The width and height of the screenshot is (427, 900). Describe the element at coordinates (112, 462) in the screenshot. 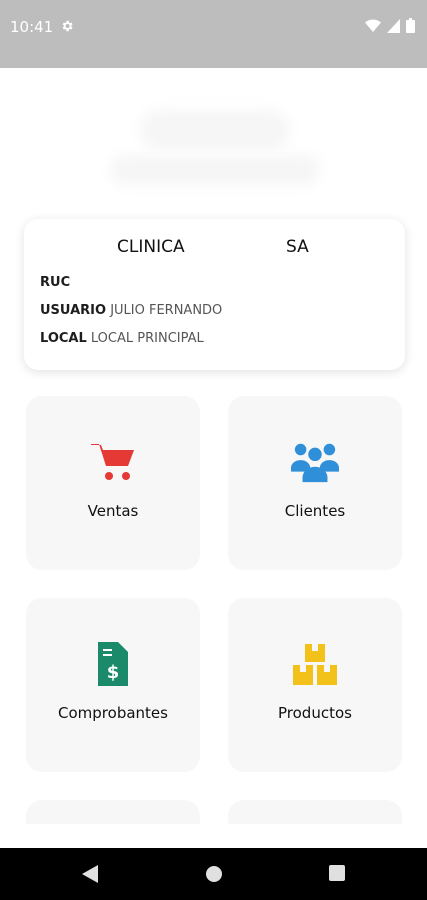

I see `cart-icon` at that location.